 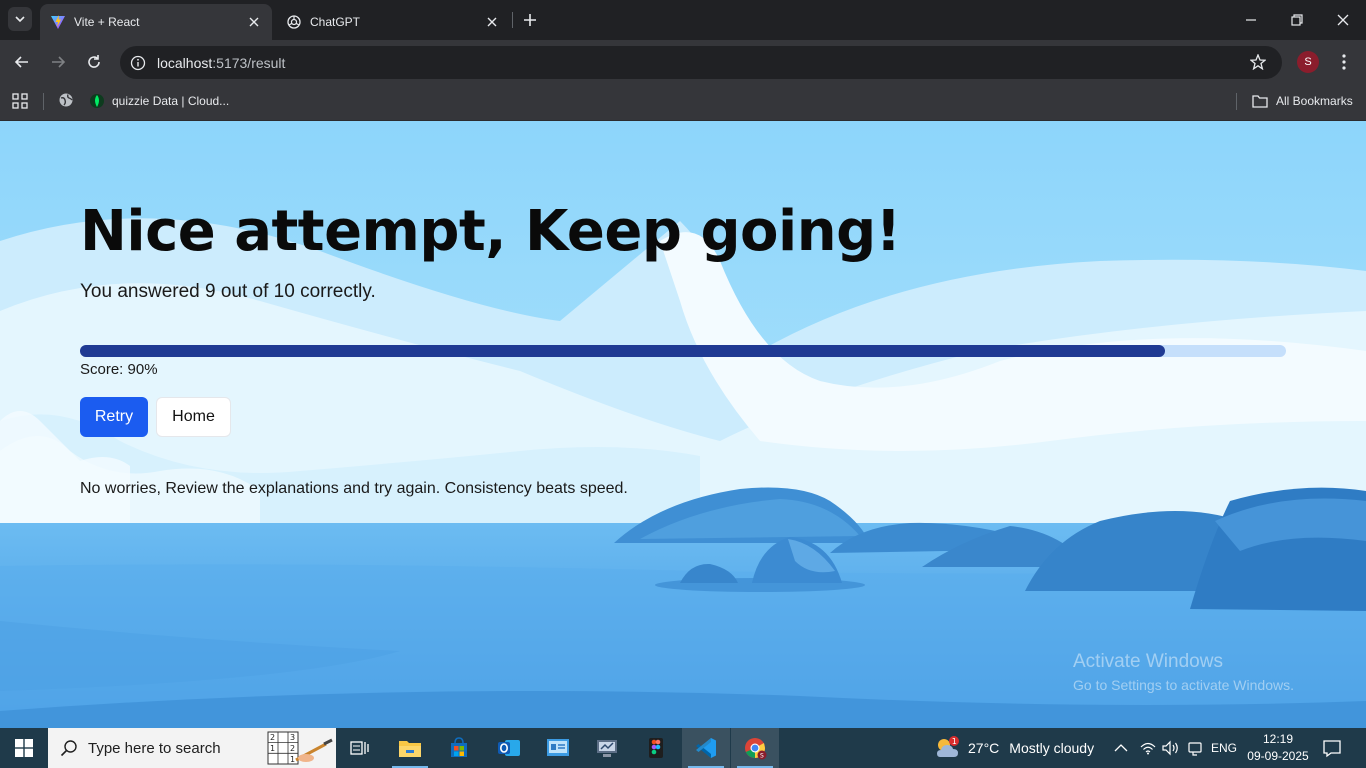 What do you see at coordinates (1278, 756) in the screenshot?
I see `clock-date: 09-09-2025` at bounding box center [1278, 756].